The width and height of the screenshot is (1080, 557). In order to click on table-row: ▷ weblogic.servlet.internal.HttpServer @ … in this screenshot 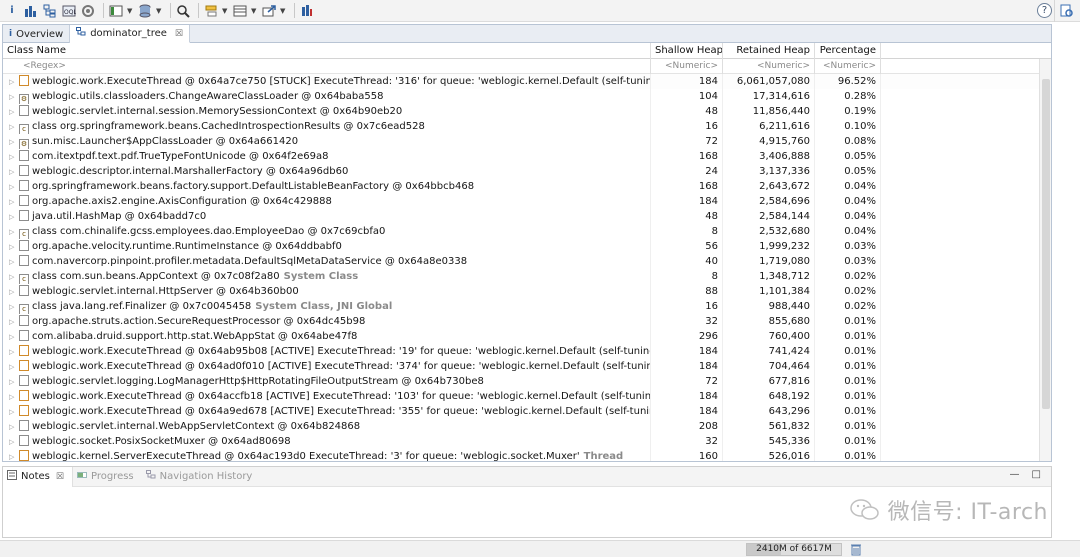, I will do `click(521, 291)`.